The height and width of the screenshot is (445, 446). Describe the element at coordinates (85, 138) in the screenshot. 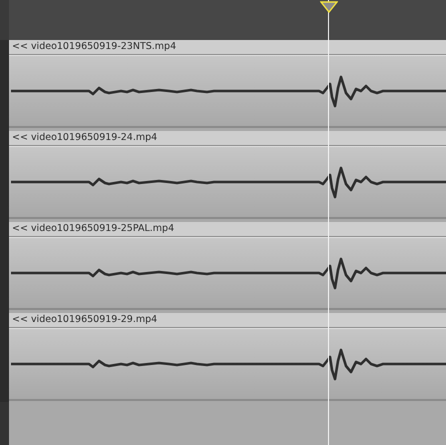

I see `clip-label: << video1019650919-24.mp4` at that location.